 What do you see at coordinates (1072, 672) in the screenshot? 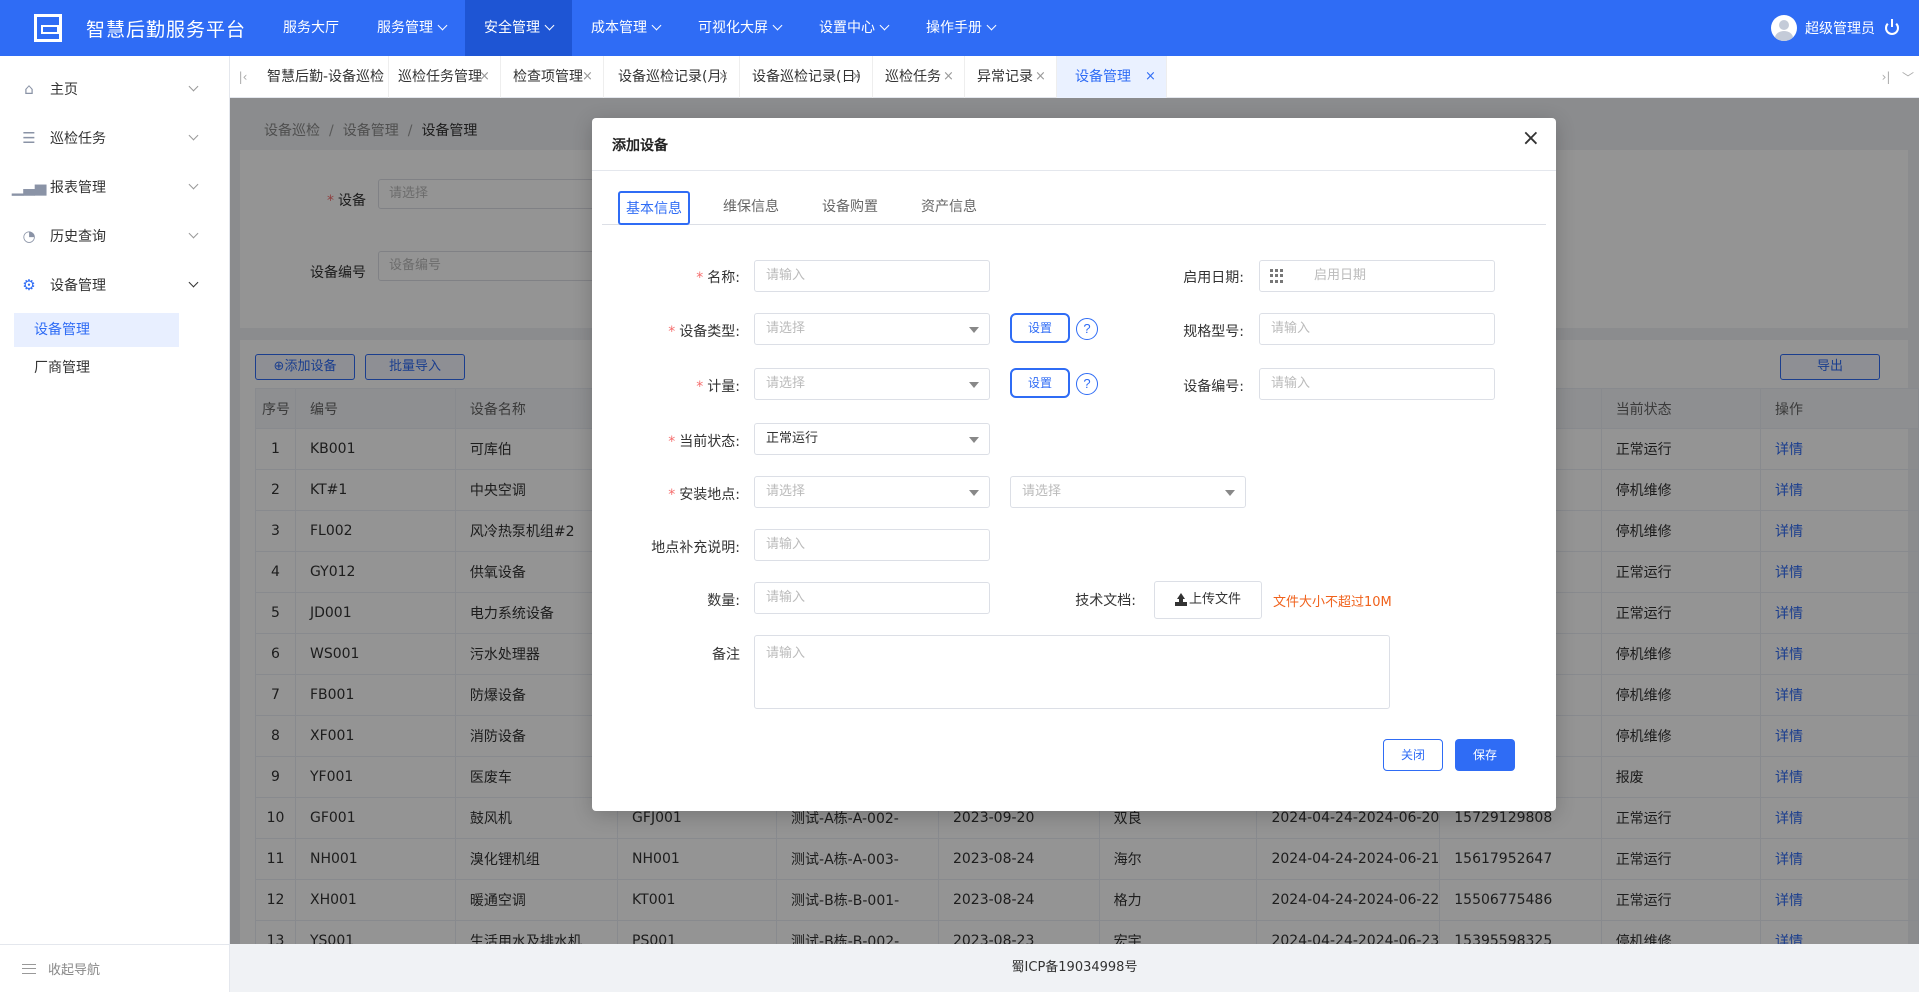
I see `remark-textarea: 请输入` at bounding box center [1072, 672].